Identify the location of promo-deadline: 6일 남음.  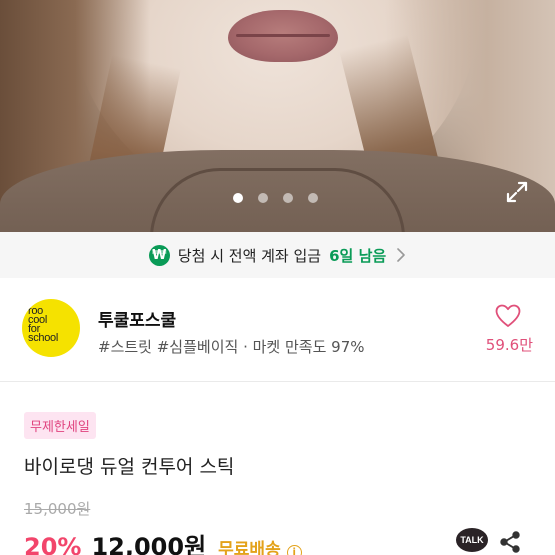
(358, 255).